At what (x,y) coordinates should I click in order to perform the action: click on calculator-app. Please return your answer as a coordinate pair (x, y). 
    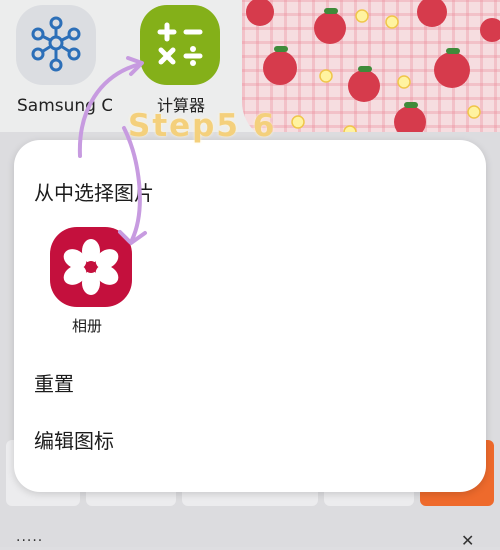
    Looking at the image, I should click on (180, 45).